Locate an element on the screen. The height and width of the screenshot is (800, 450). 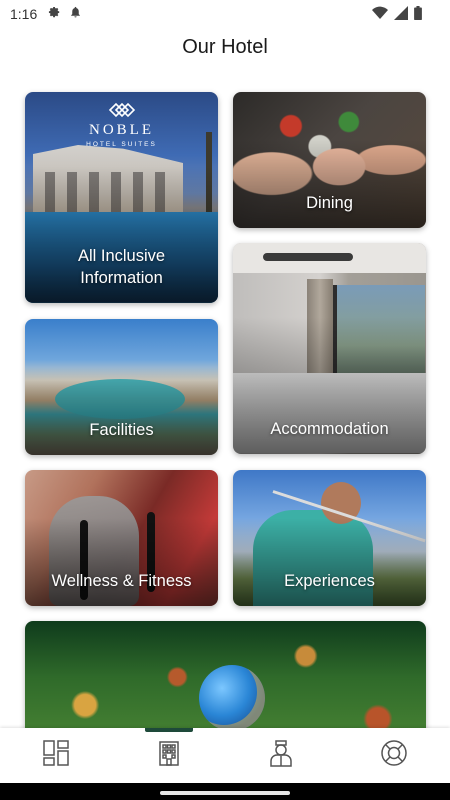
card-label: Experiences is located at coordinates (329, 581).